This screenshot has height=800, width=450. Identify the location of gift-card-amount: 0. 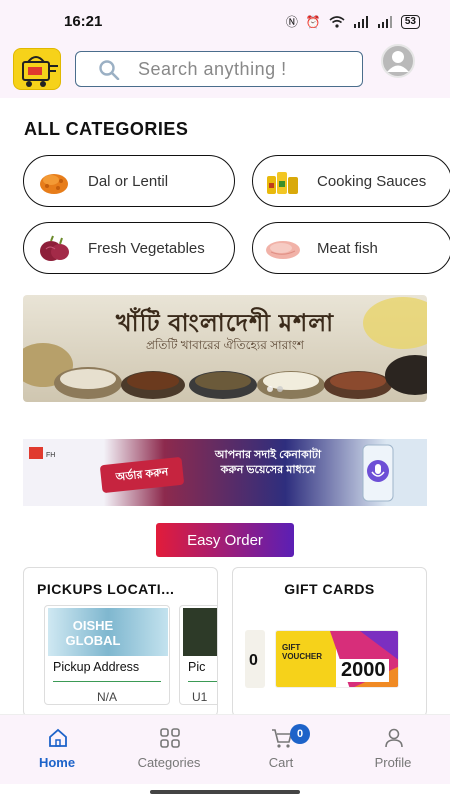
(253, 660).